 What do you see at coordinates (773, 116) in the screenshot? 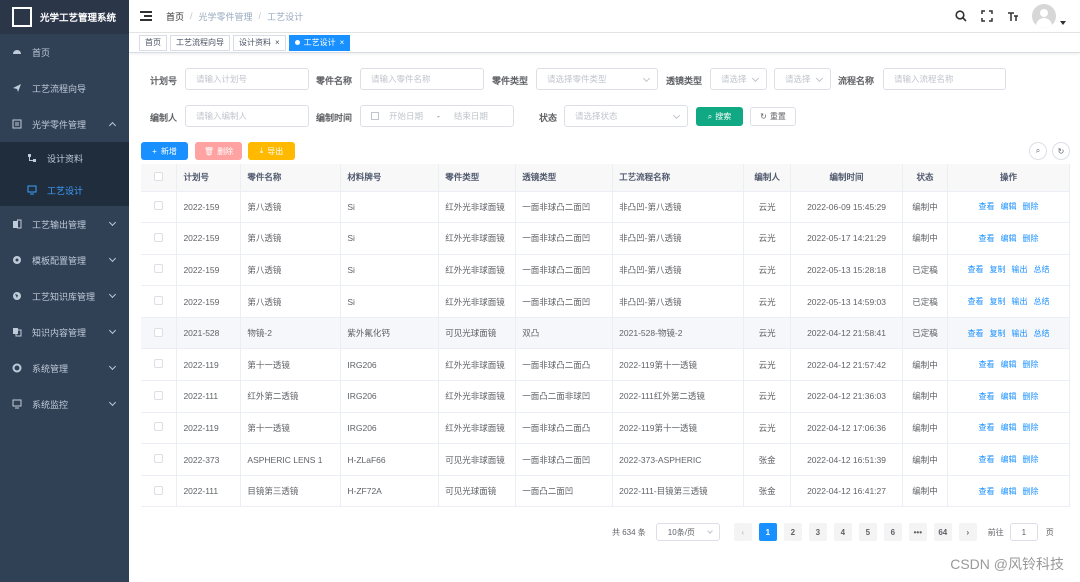
I see `reset-button: ↻ 重置` at bounding box center [773, 116].